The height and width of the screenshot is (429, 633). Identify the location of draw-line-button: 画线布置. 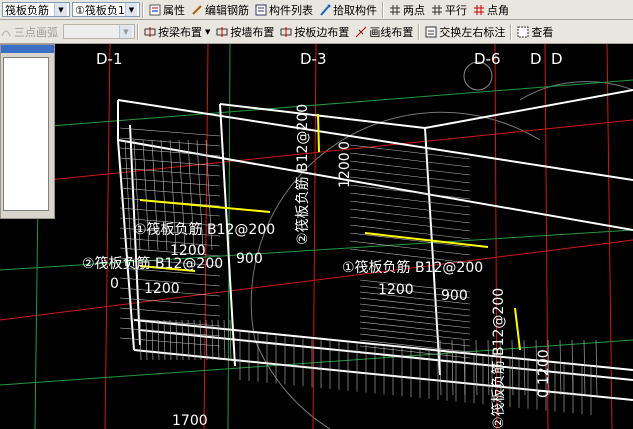
(384, 32).